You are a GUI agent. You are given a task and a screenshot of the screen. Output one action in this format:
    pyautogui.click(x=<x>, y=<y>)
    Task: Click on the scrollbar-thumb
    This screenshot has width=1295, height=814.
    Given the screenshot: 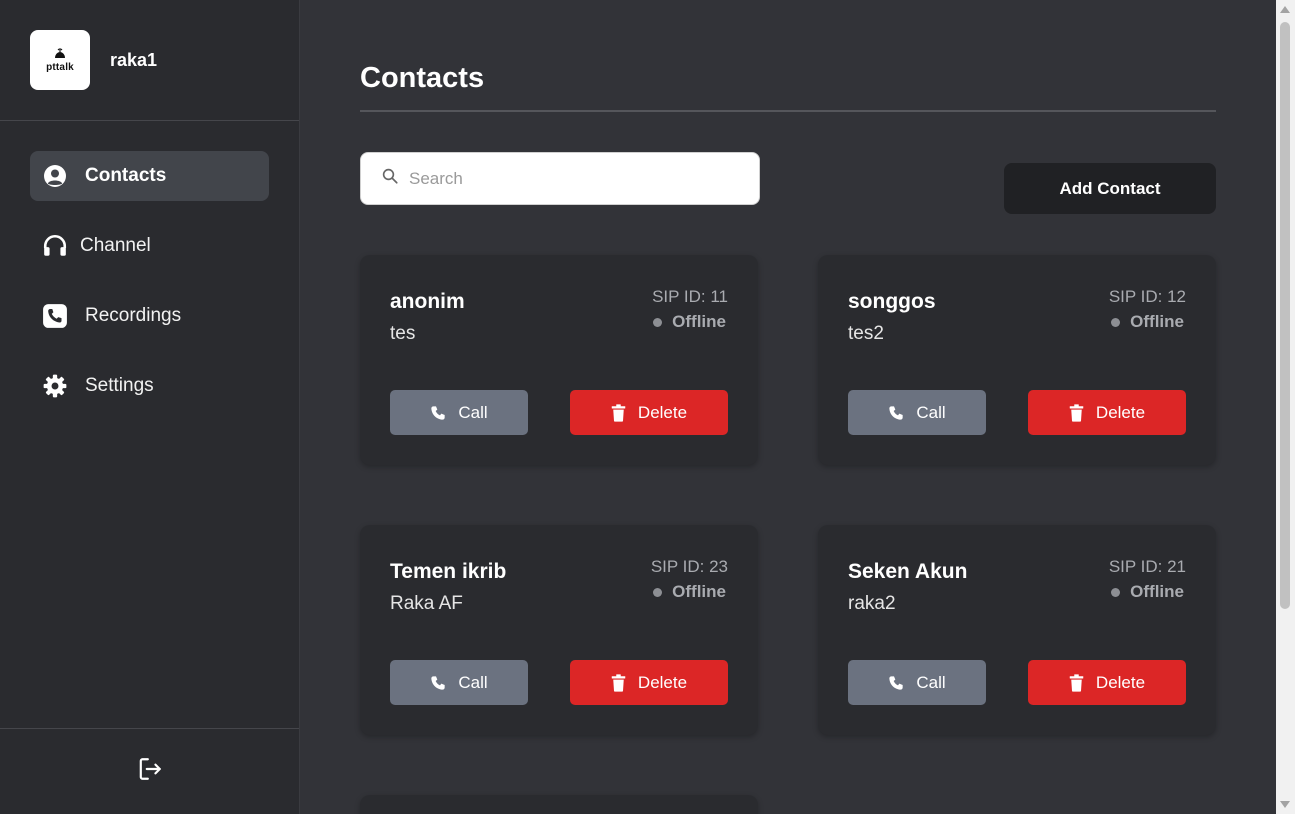 What is the action you would take?
    pyautogui.click(x=1285, y=315)
    